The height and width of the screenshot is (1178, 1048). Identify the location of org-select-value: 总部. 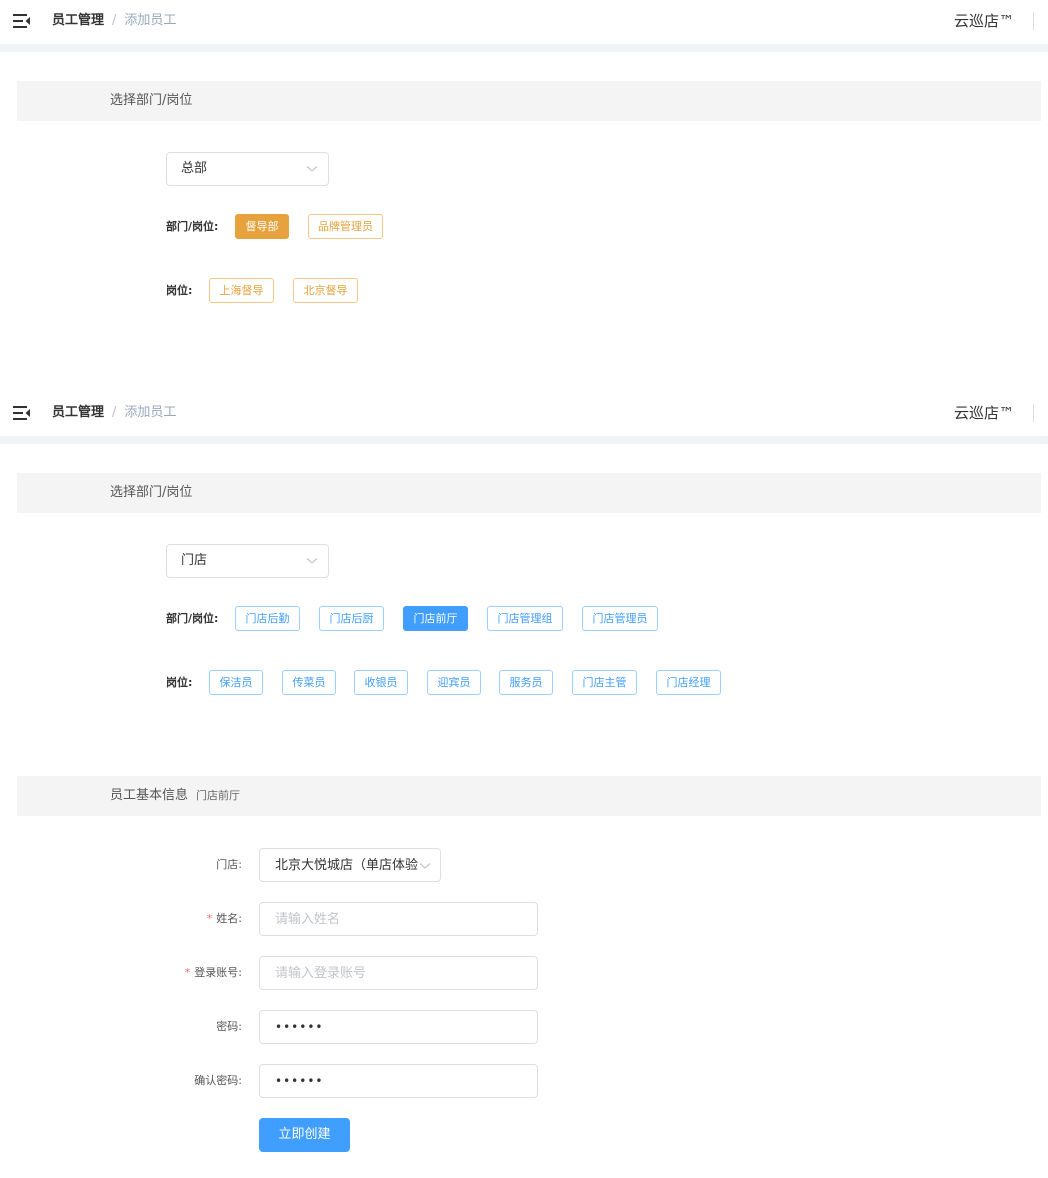
(194, 168).